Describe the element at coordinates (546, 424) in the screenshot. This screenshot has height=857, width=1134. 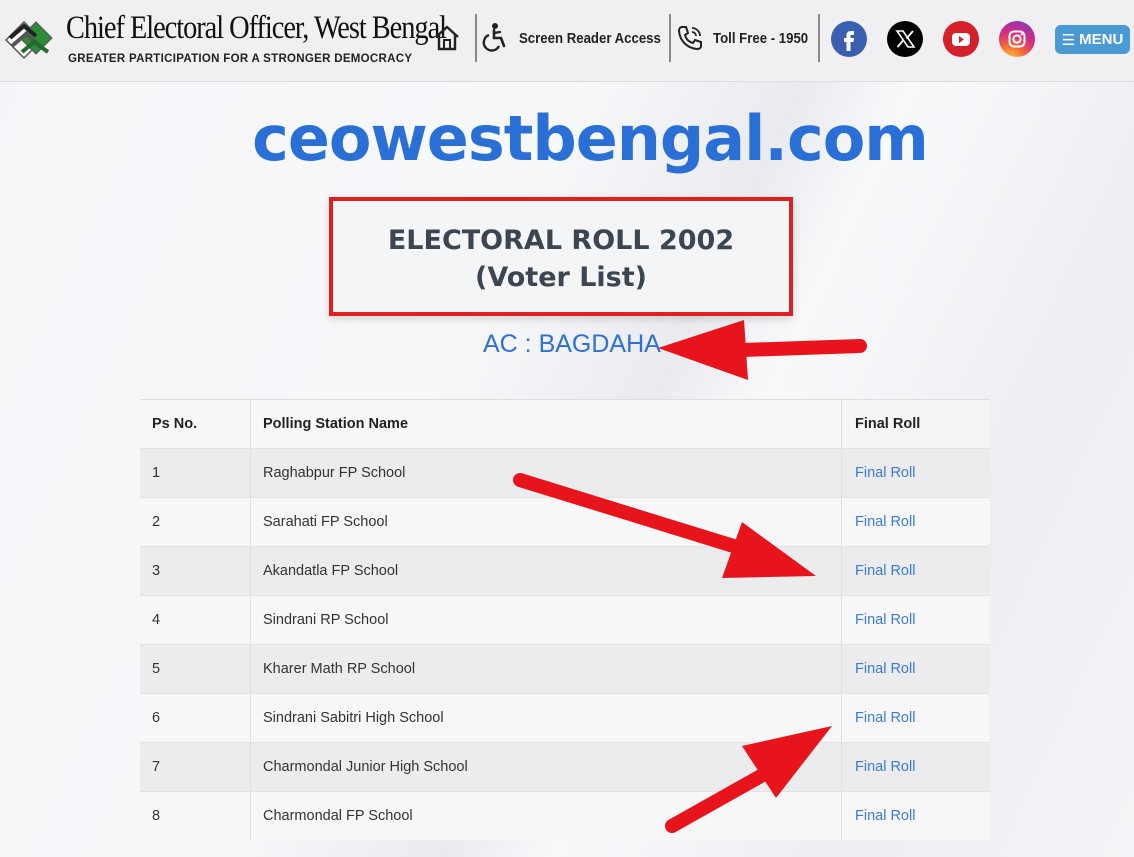
I see `header-station-name: Polling Station Name` at that location.